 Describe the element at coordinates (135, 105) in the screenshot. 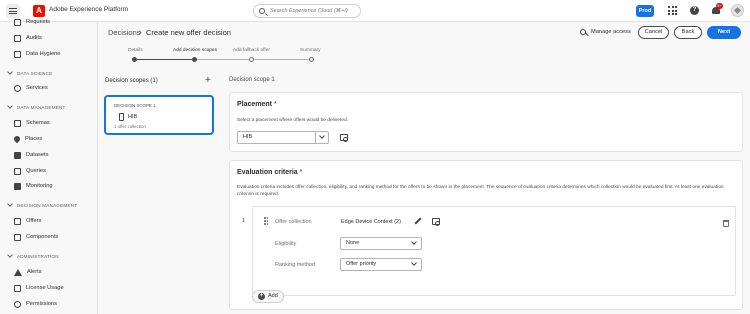

I see `scope-tag: DECISION SCOPE 1` at that location.